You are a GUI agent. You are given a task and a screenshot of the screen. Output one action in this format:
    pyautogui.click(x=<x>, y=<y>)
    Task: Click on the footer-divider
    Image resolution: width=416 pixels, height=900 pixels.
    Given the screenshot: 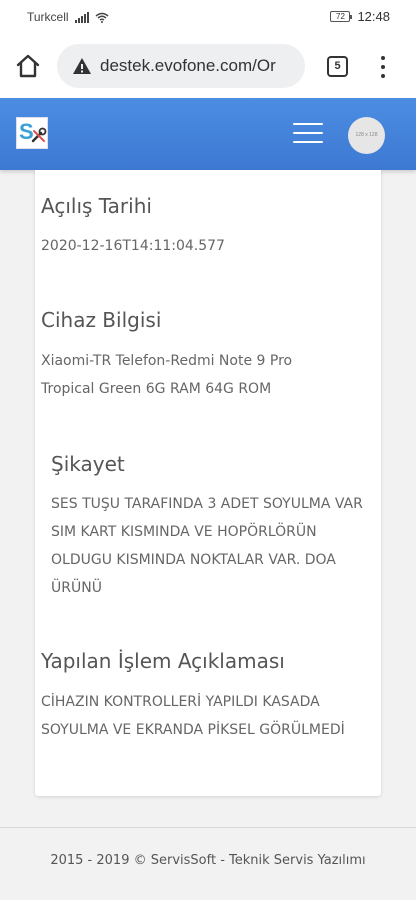 What is the action you would take?
    pyautogui.click(x=208, y=827)
    